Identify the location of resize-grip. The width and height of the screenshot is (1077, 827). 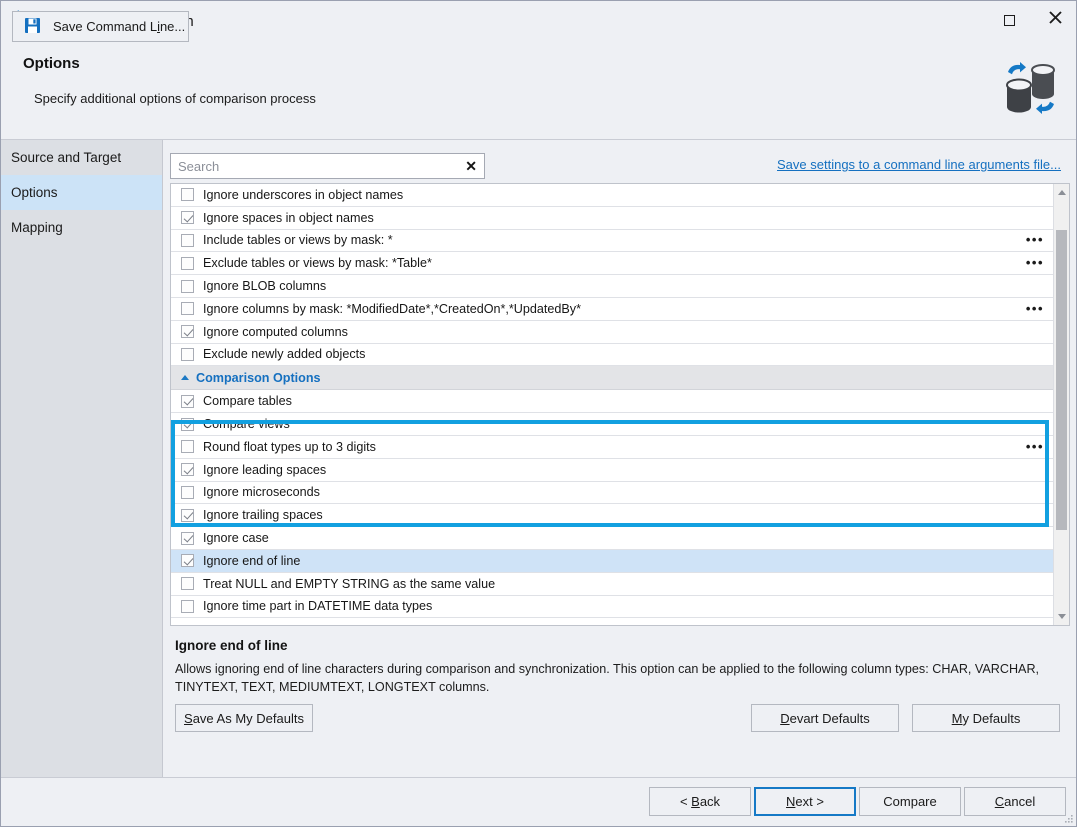
(1068, 818).